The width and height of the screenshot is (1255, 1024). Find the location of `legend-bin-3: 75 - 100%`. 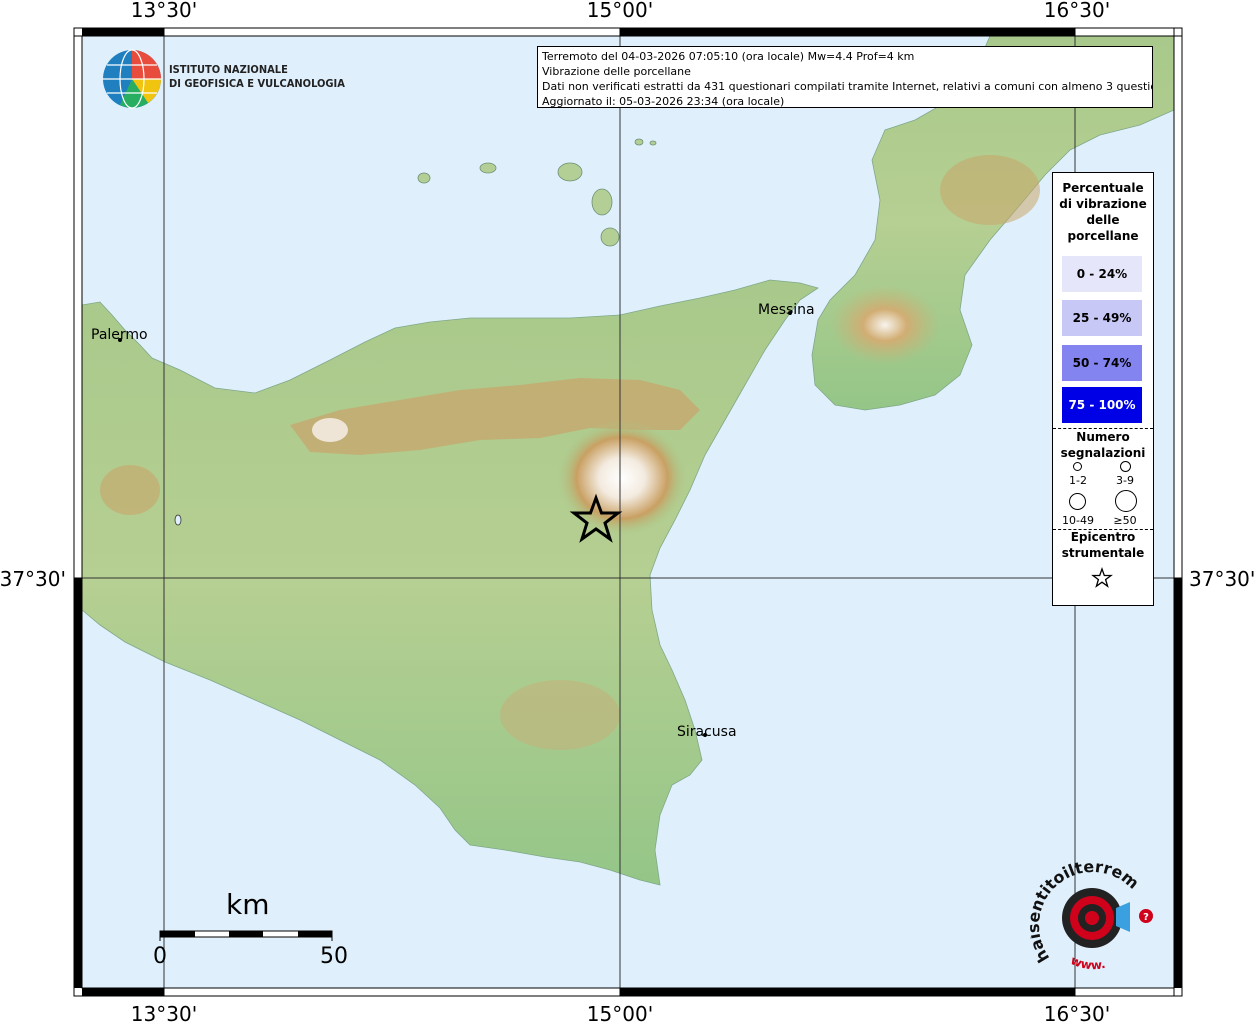

legend-bin-3: 75 - 100% is located at coordinates (1102, 405).